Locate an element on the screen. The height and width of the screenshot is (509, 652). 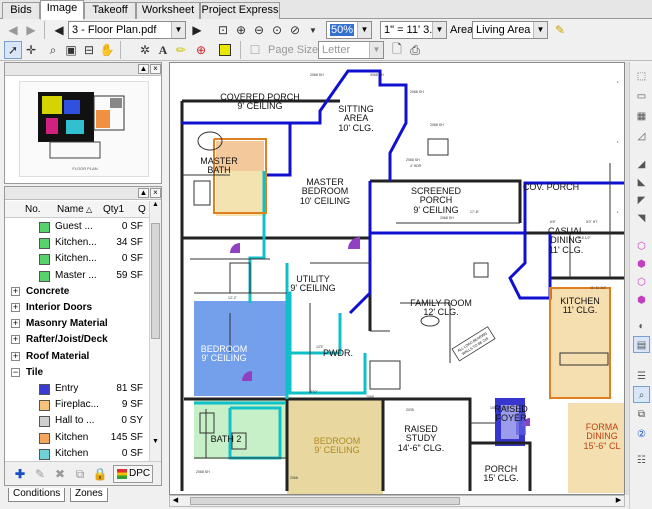
condition-group: + Interior Doors is located at coordinates (77, 308).